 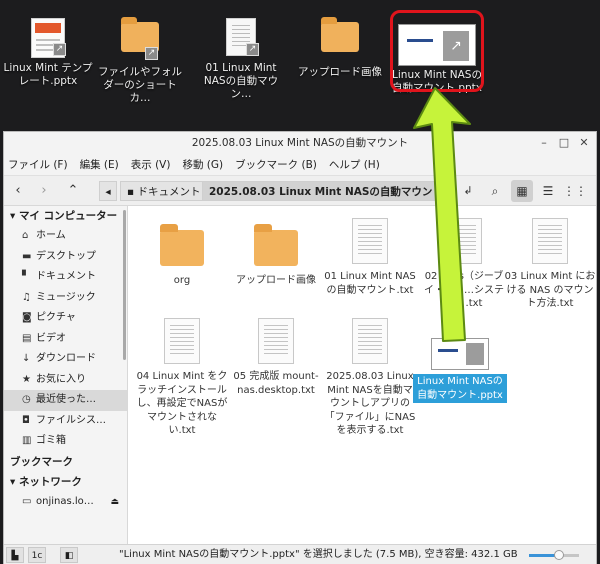 What do you see at coordinates (522, 191) in the screenshot?
I see `icon-view-icon: ▦` at bounding box center [522, 191].